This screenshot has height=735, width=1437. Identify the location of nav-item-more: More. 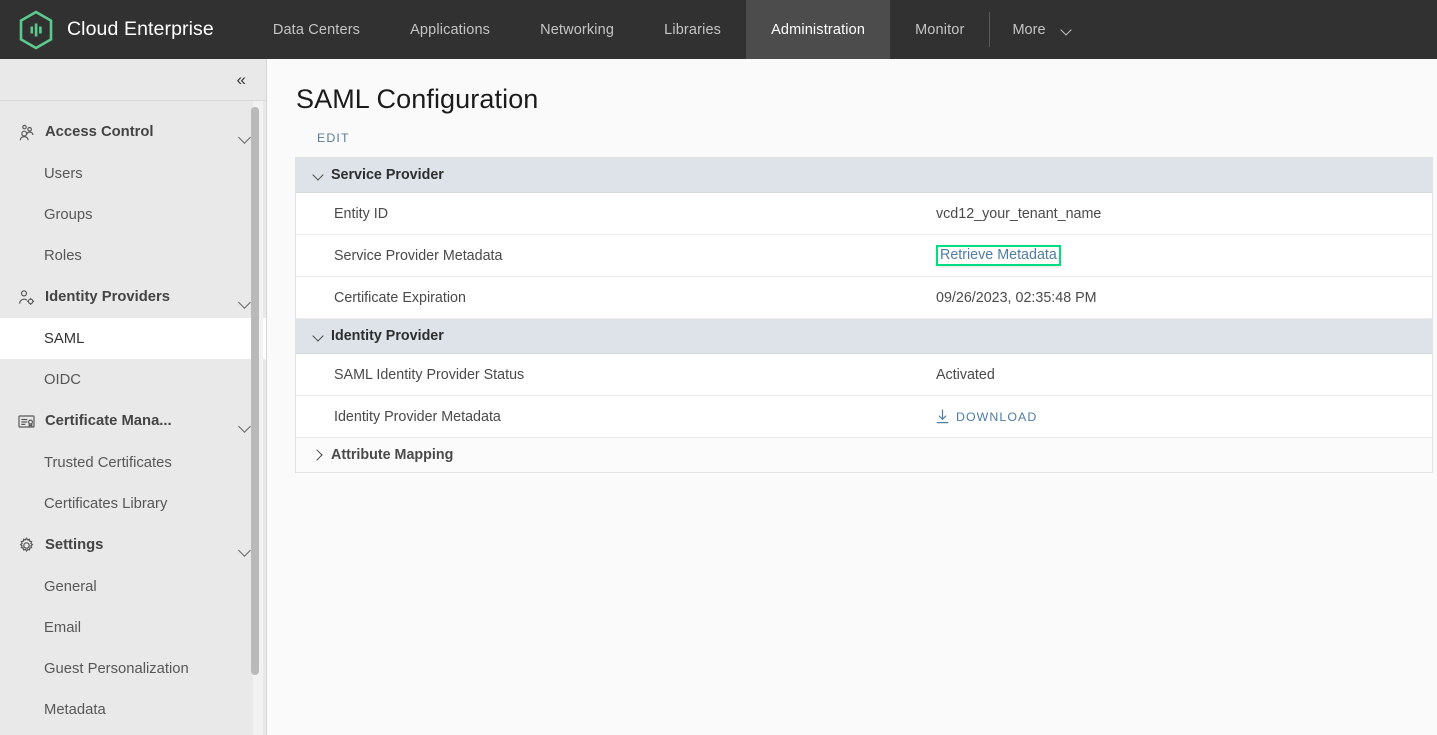
(1042, 29).